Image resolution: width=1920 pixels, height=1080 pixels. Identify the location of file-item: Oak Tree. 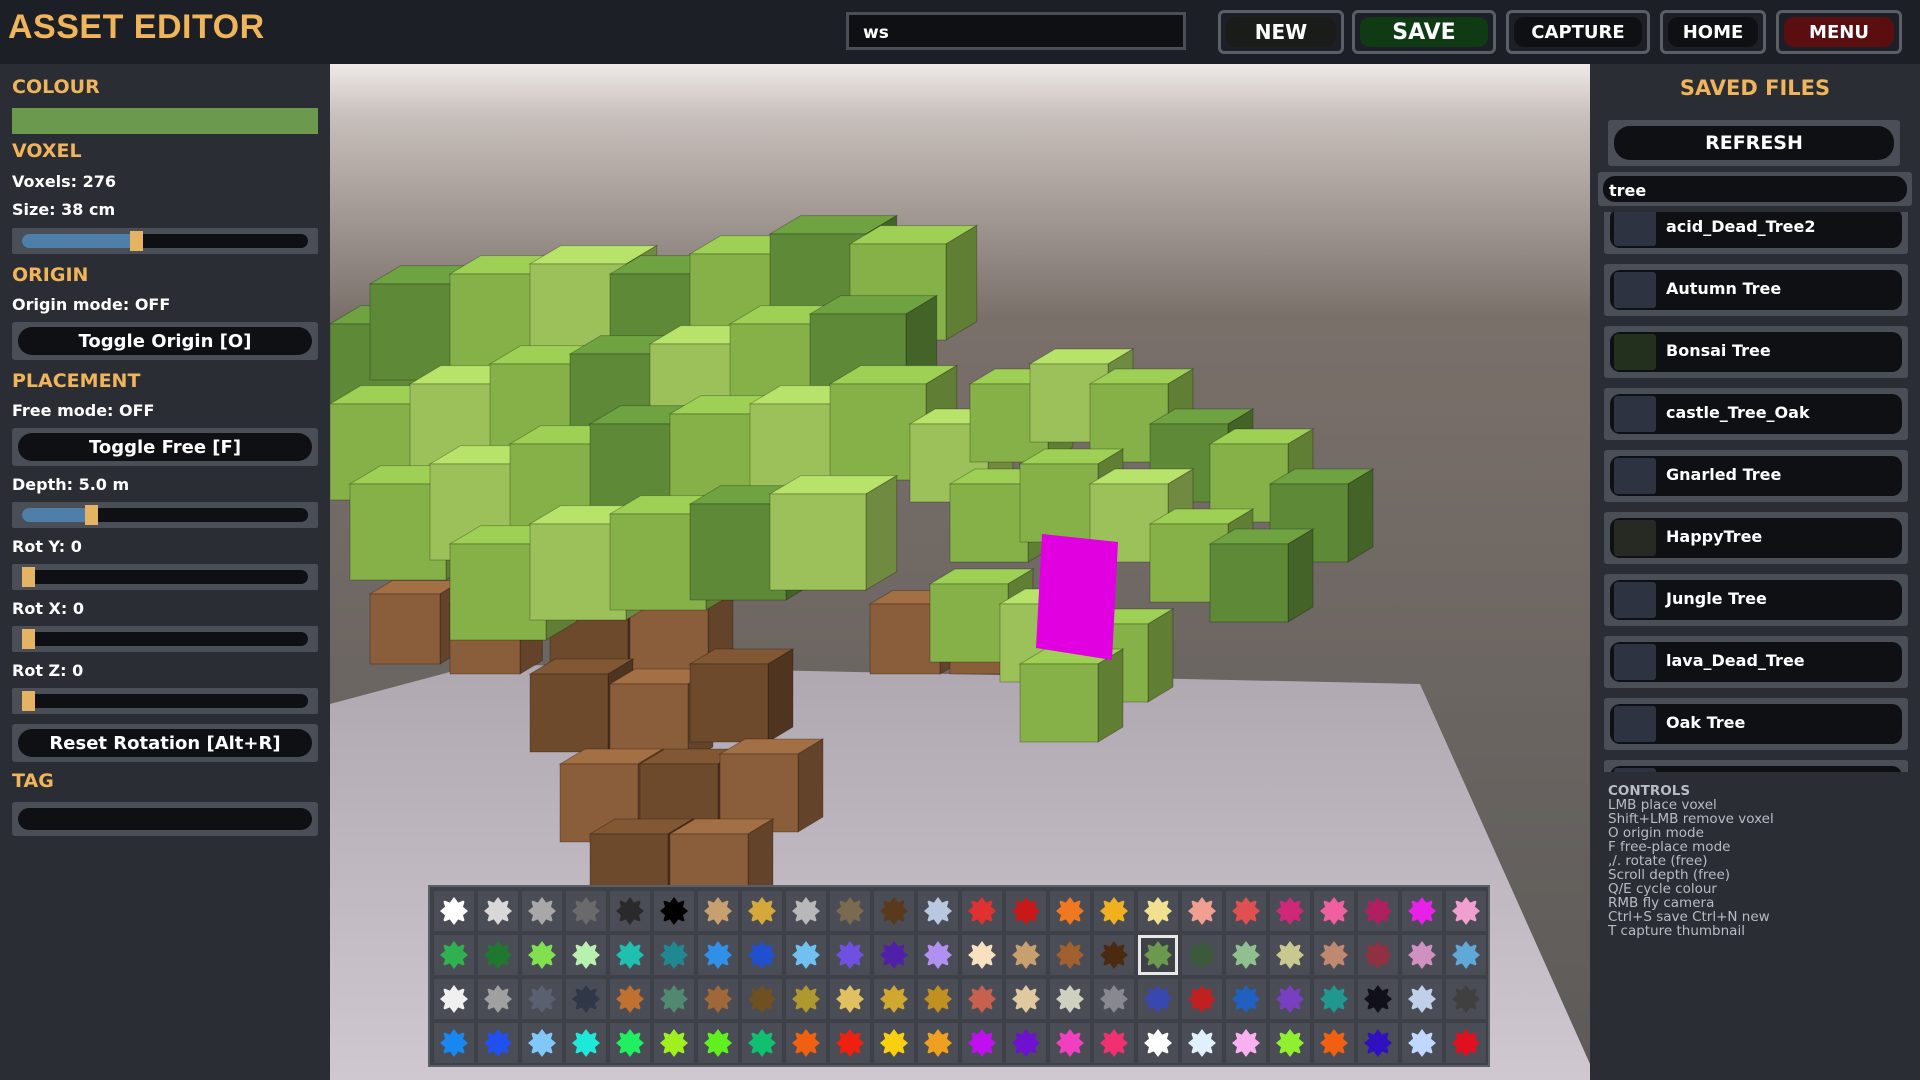
(1756, 724).